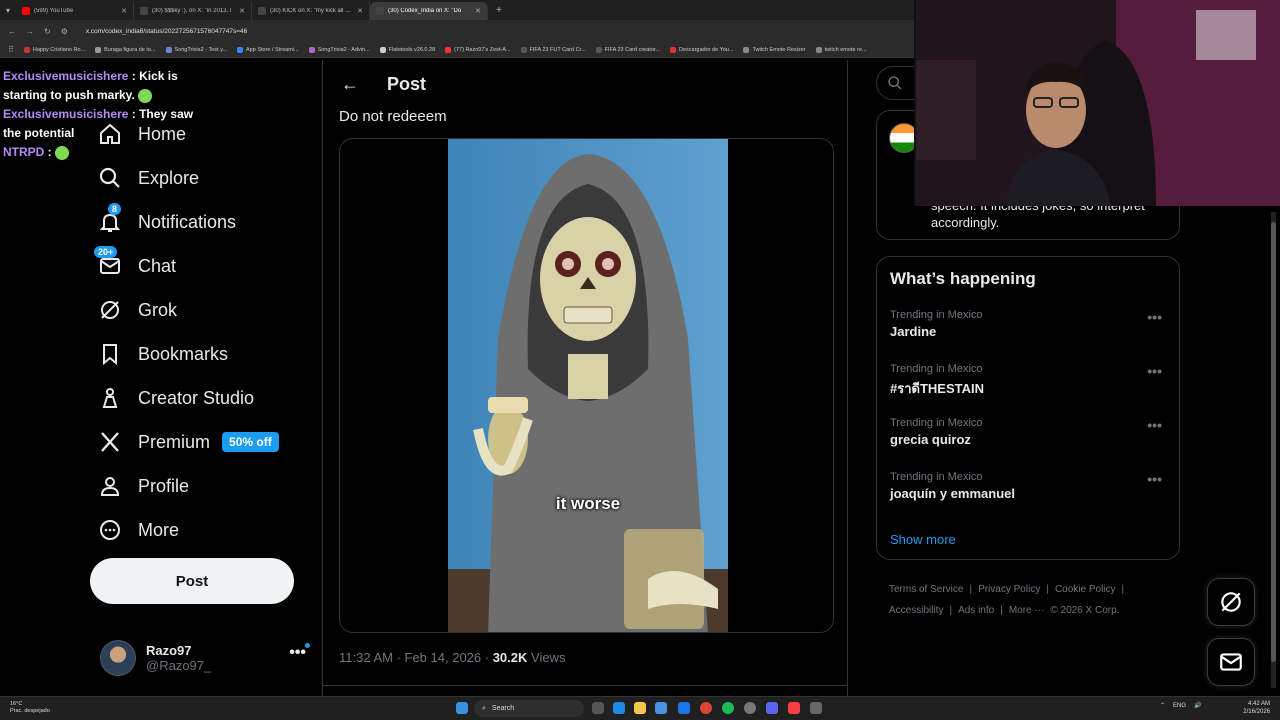 This screenshot has width=1280, height=720. Describe the element at coordinates (661, 708) in the screenshot. I see `store-icon` at that location.